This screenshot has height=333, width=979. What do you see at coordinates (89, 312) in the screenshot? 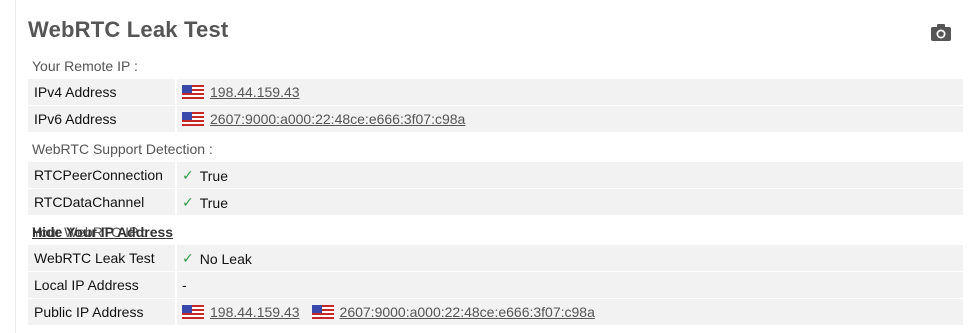
I see `public-ip-label: Public IP Address` at bounding box center [89, 312].